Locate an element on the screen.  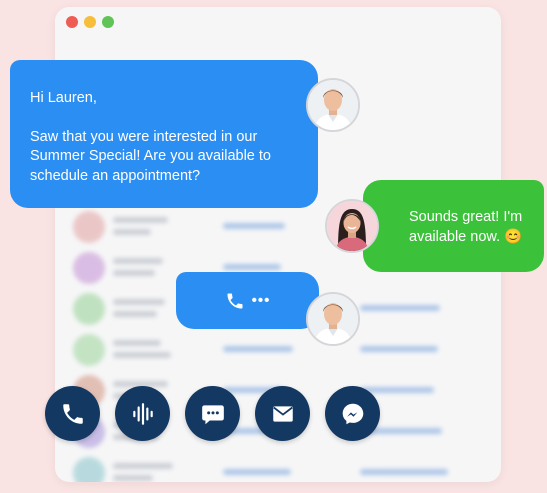
channel-buttons is located at coordinates (212, 413).